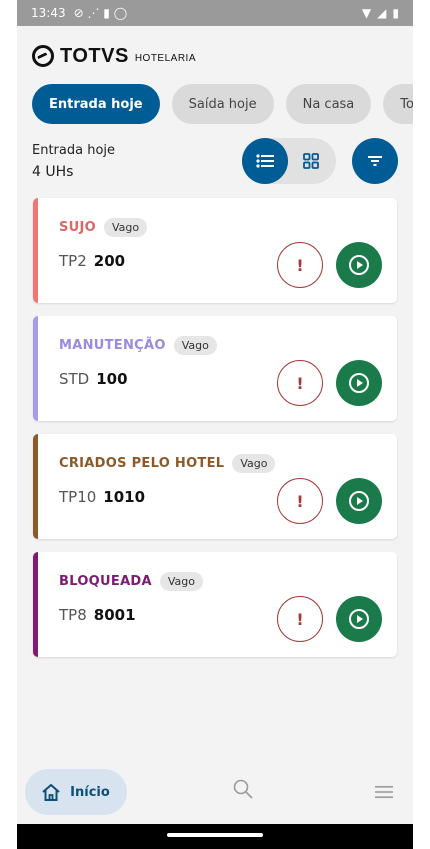  I want to click on chip-more: To, so click(398, 104).